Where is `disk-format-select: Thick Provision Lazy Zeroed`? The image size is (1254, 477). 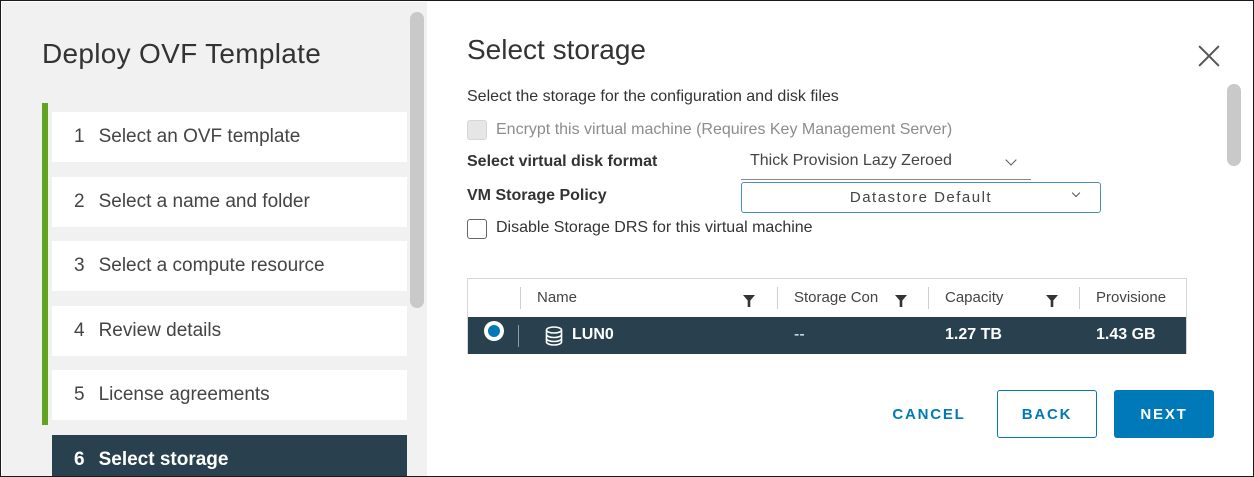 disk-format-select: Thick Provision Lazy Zeroed is located at coordinates (886, 164).